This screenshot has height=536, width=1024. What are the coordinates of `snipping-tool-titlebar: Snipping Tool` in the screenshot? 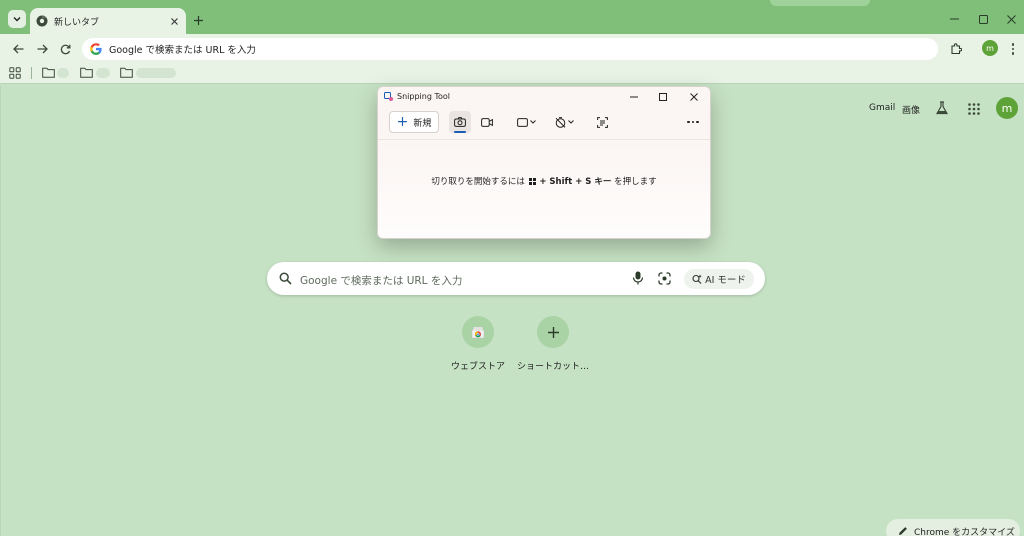 It's located at (544, 97).